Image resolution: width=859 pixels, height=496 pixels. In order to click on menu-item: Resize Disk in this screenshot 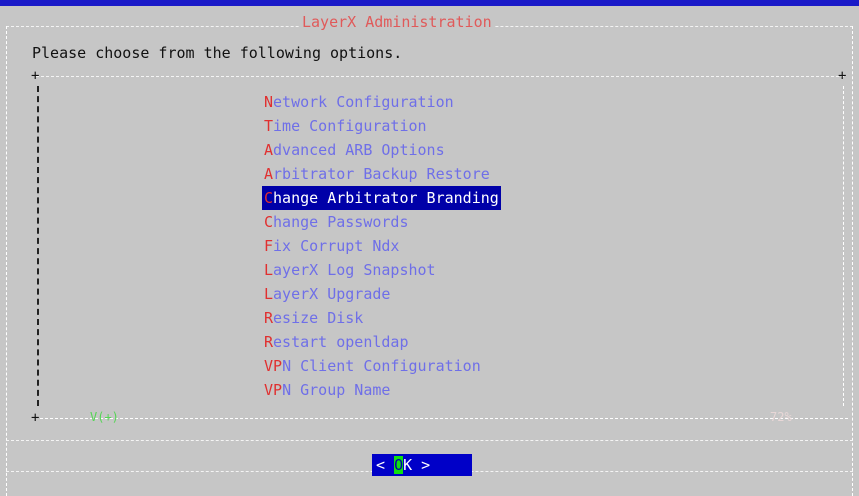, I will do `click(381, 318)`.